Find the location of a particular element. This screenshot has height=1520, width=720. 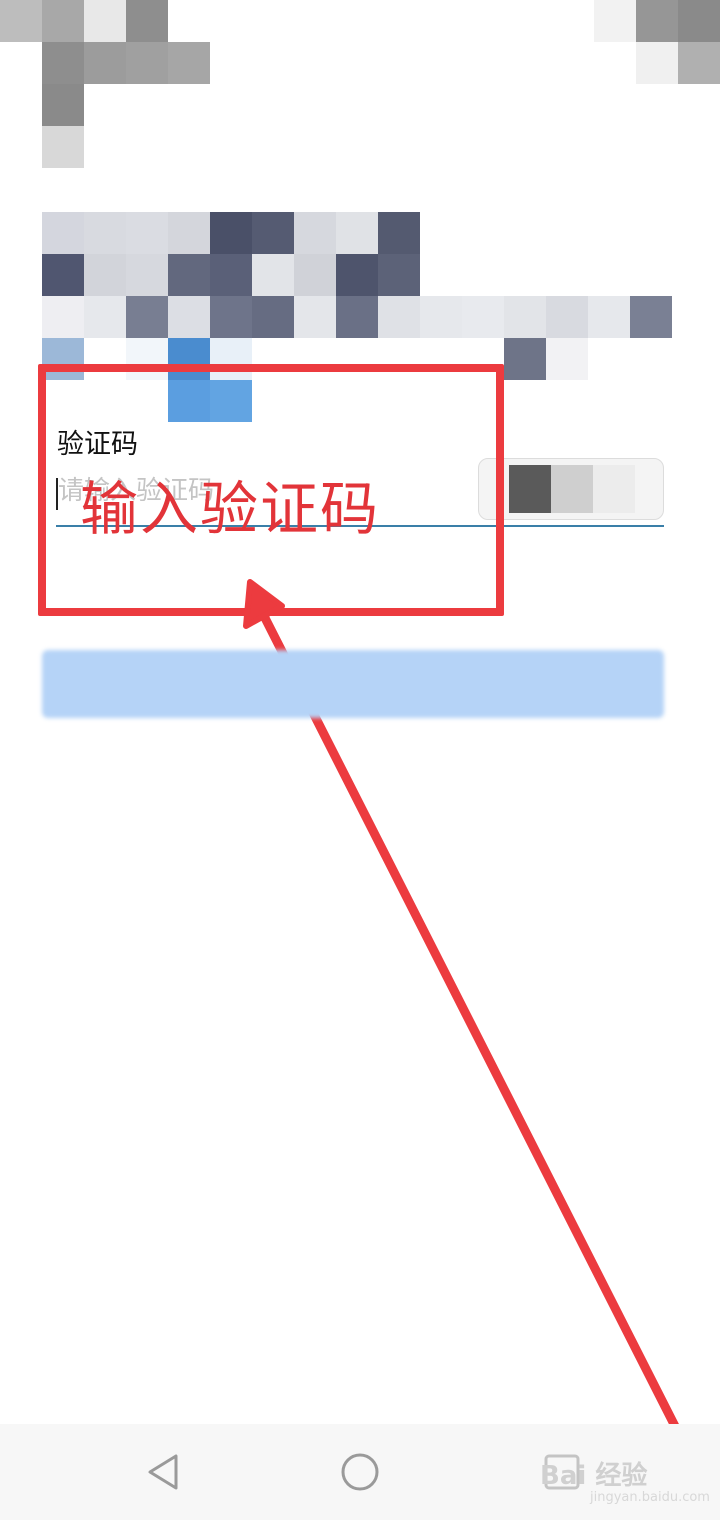

triangle-back-icon is located at coordinates (166, 1472).